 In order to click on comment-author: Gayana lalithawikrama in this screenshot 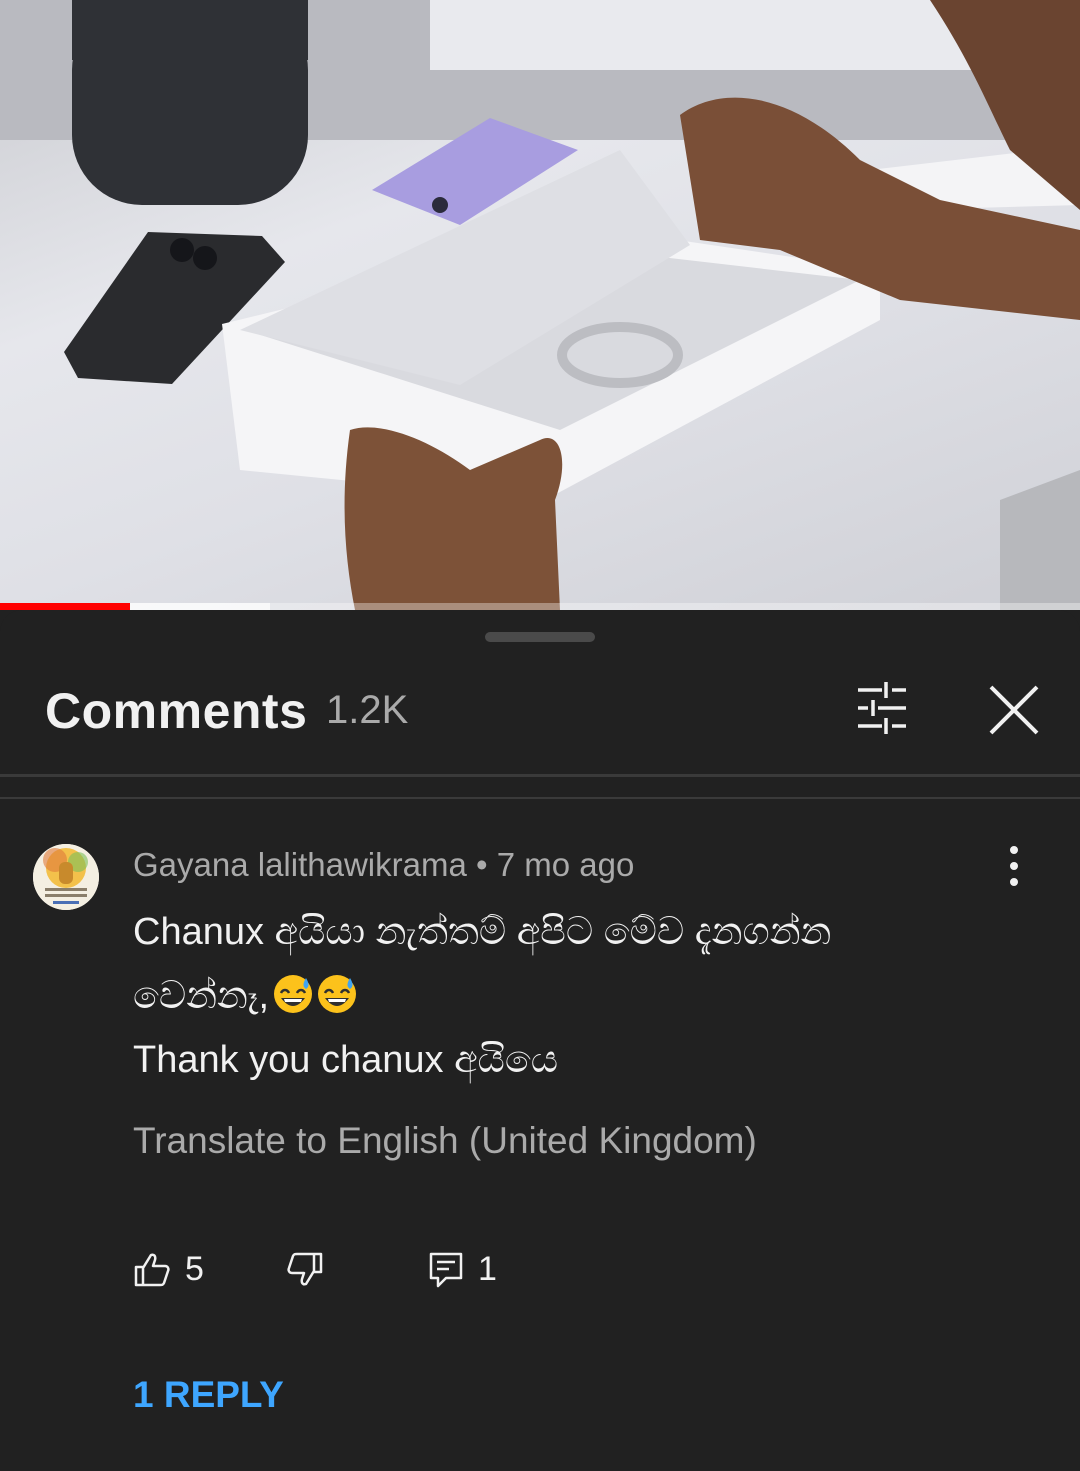, I will do `click(300, 864)`.